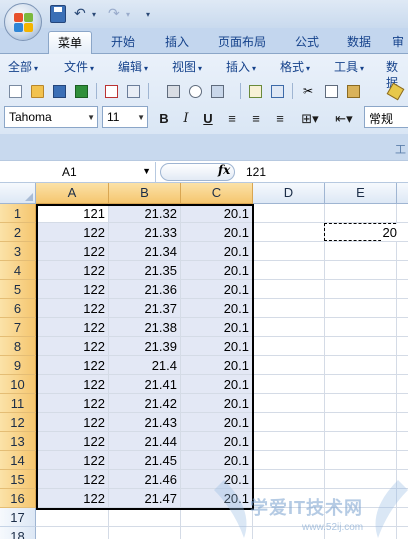  Describe the element at coordinates (242, 42) in the screenshot. I see `tab-page-layout: 页面布局` at that location.